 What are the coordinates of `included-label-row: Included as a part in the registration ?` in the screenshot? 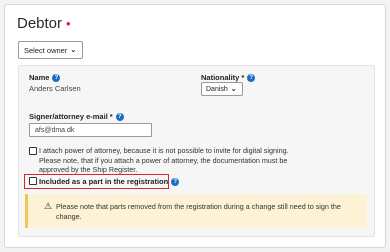 It's located at (109, 181).